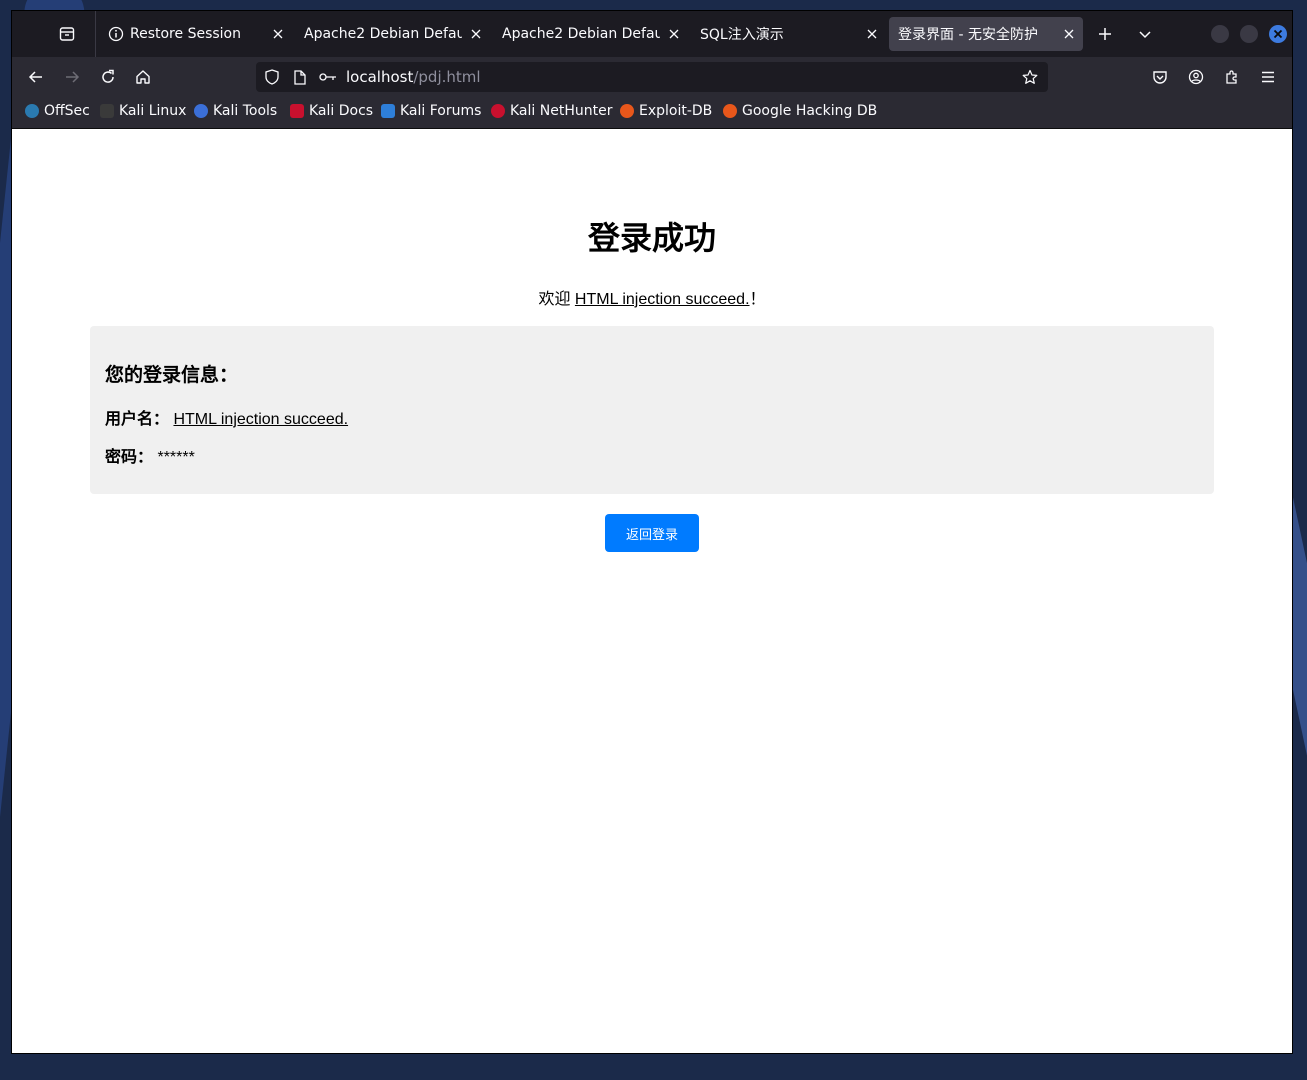 The height and width of the screenshot is (1080, 1307). I want to click on password-label: 密码：, so click(129, 457).